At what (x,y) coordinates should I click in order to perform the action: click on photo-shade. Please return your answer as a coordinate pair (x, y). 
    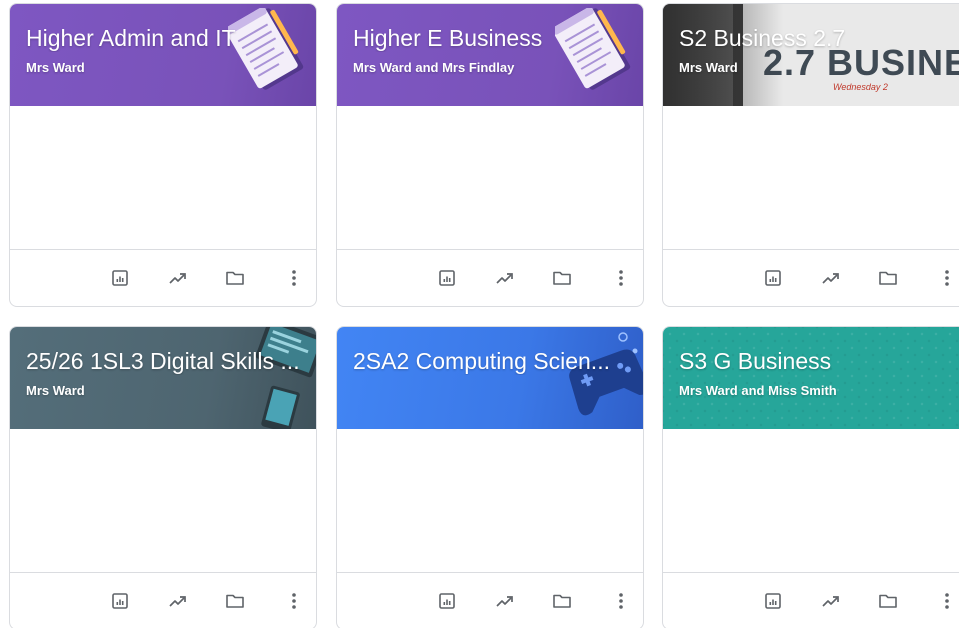
    Looking at the image, I should click on (723, 55).